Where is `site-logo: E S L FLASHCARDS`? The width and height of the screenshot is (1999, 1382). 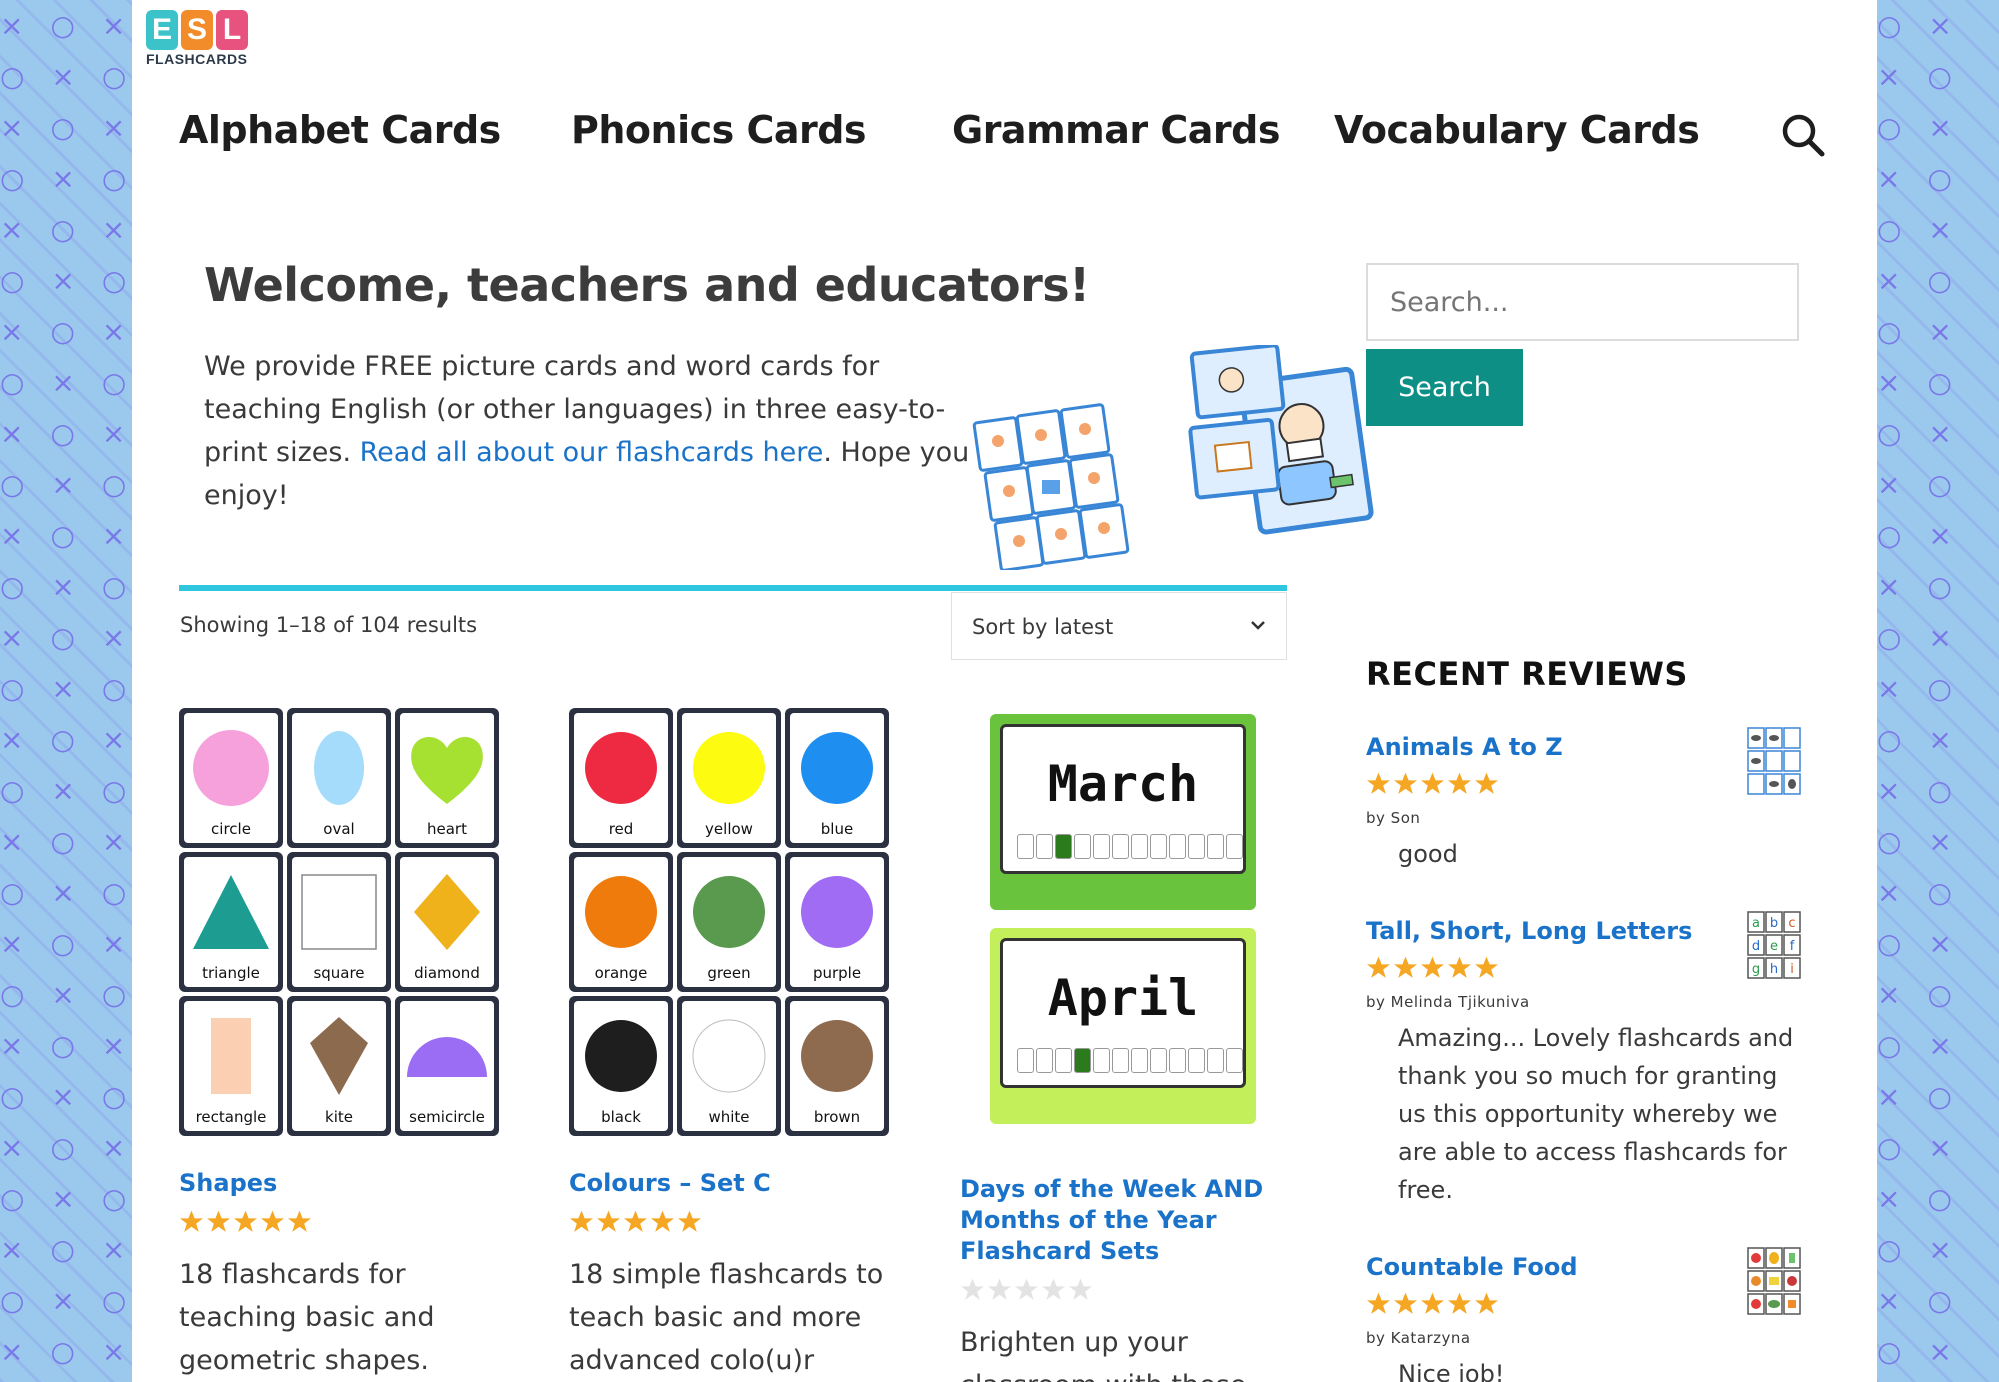
site-logo: E S L FLASHCARDS is located at coordinates (198, 38).